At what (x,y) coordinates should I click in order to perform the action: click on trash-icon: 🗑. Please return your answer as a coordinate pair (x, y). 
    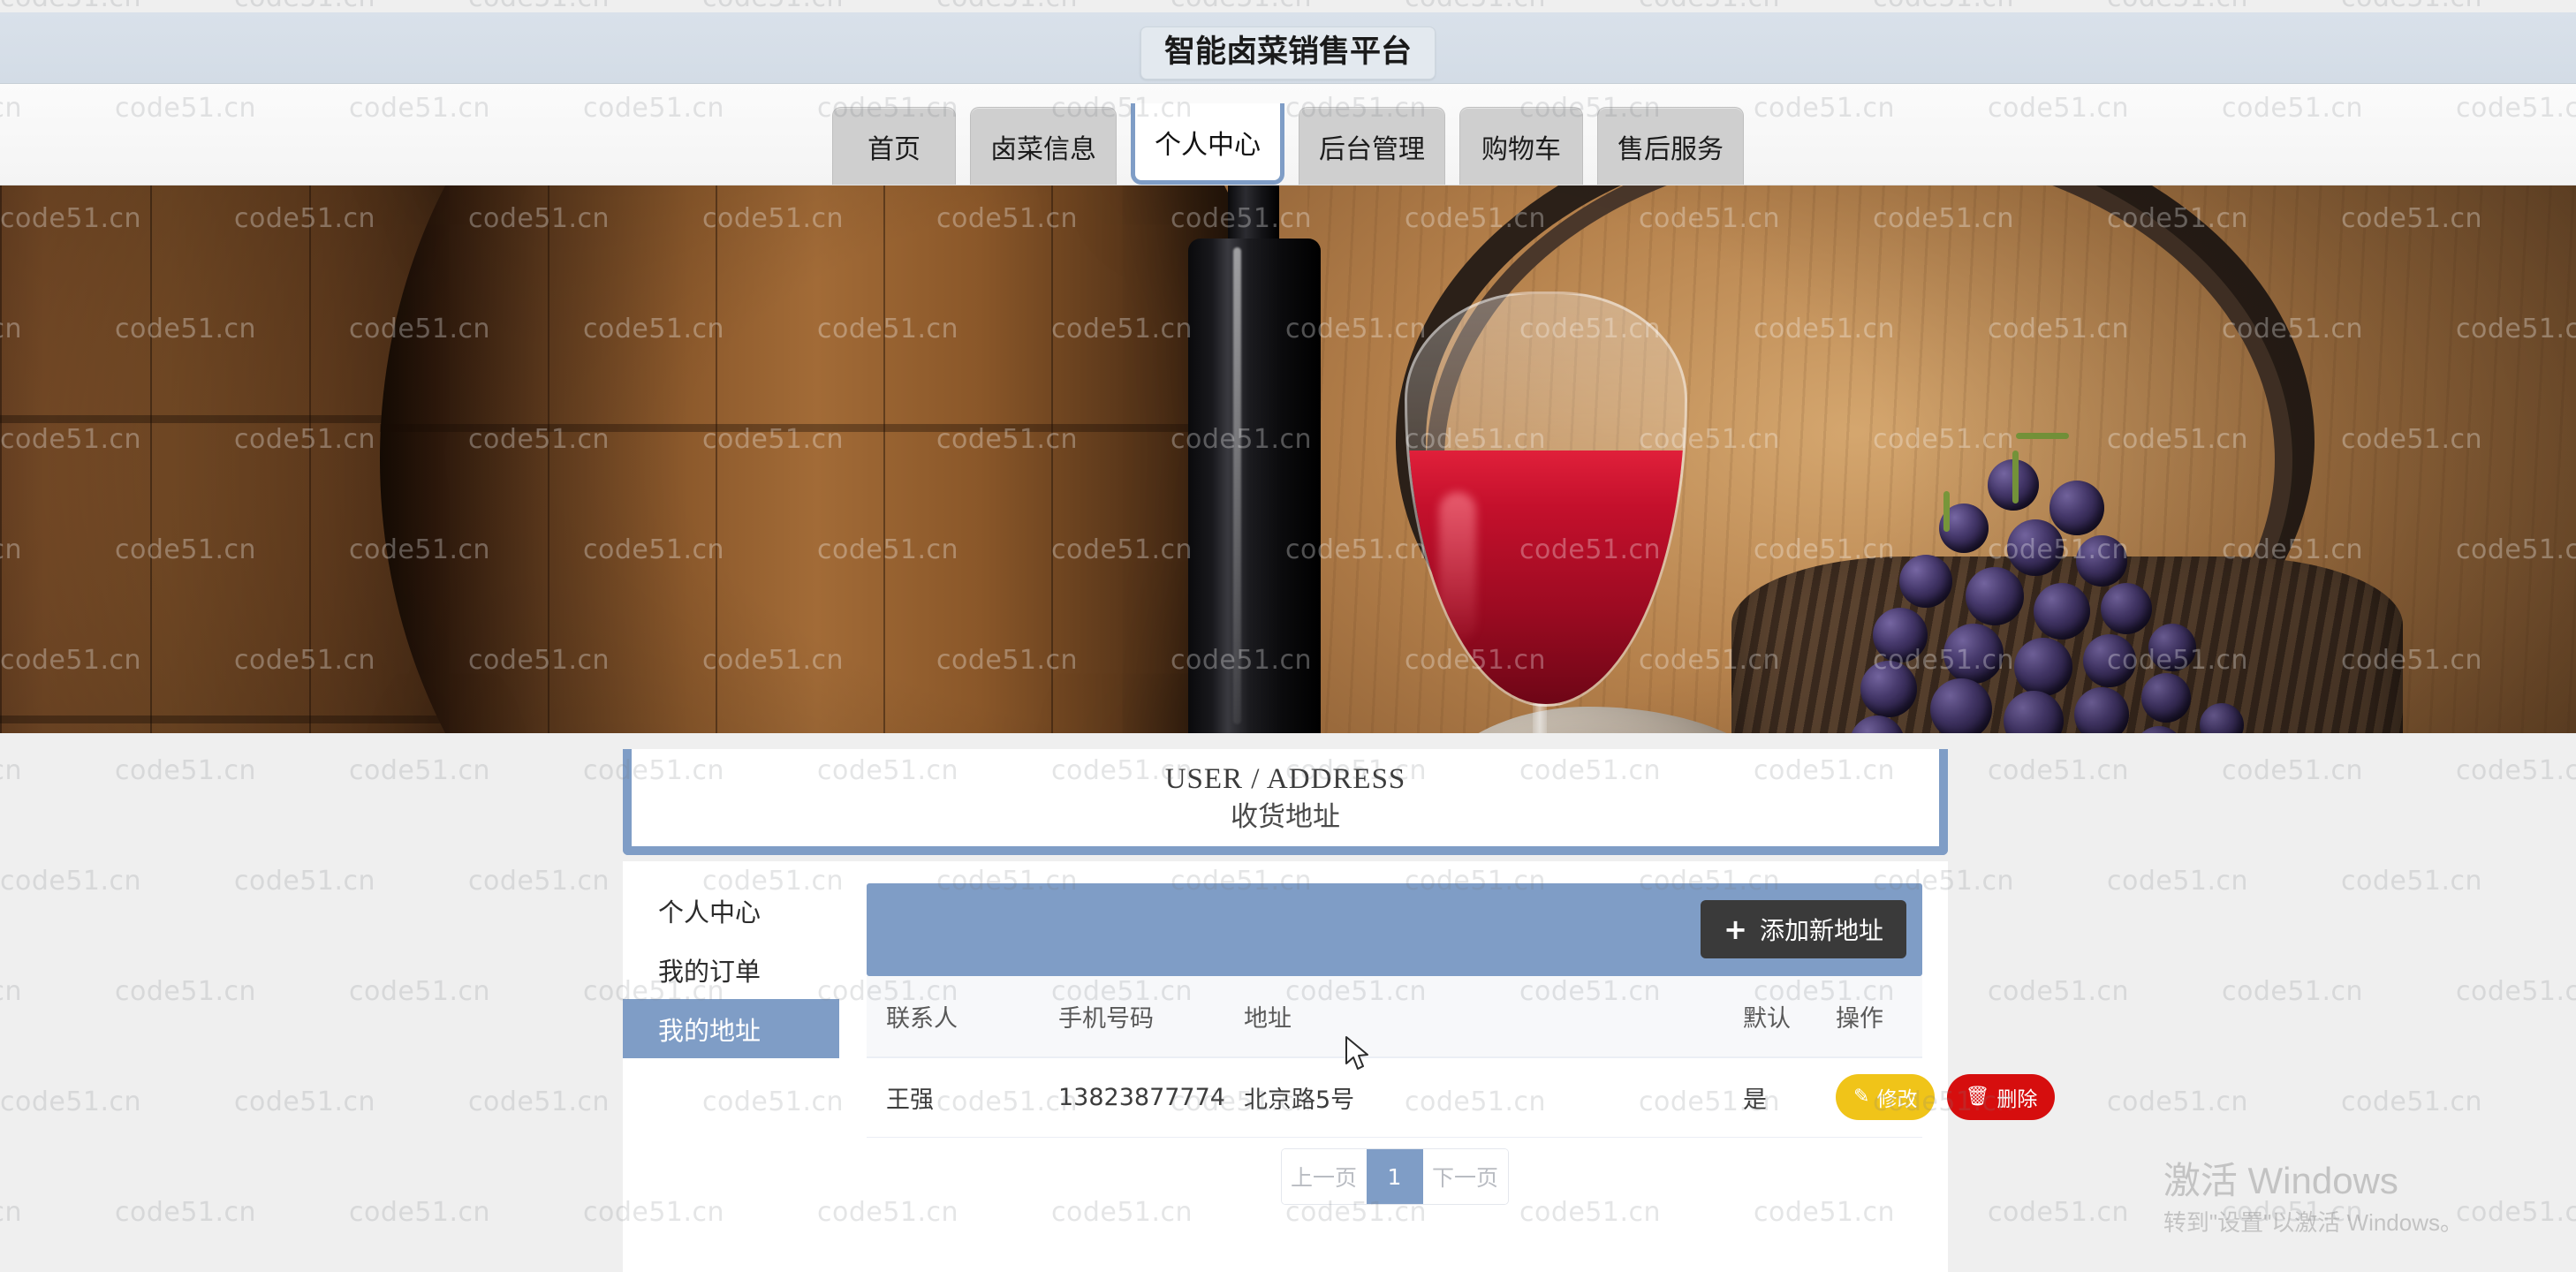
    Looking at the image, I should click on (1978, 1097).